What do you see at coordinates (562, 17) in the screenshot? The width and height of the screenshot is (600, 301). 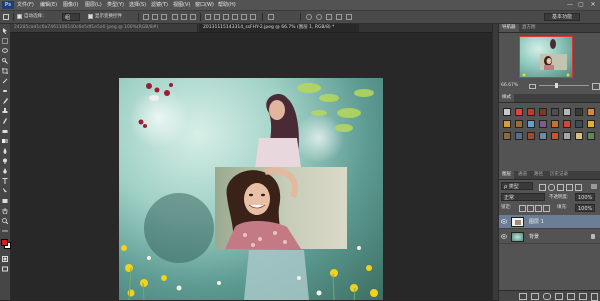 I see `workspace-dropdown: 基本功能` at bounding box center [562, 17].